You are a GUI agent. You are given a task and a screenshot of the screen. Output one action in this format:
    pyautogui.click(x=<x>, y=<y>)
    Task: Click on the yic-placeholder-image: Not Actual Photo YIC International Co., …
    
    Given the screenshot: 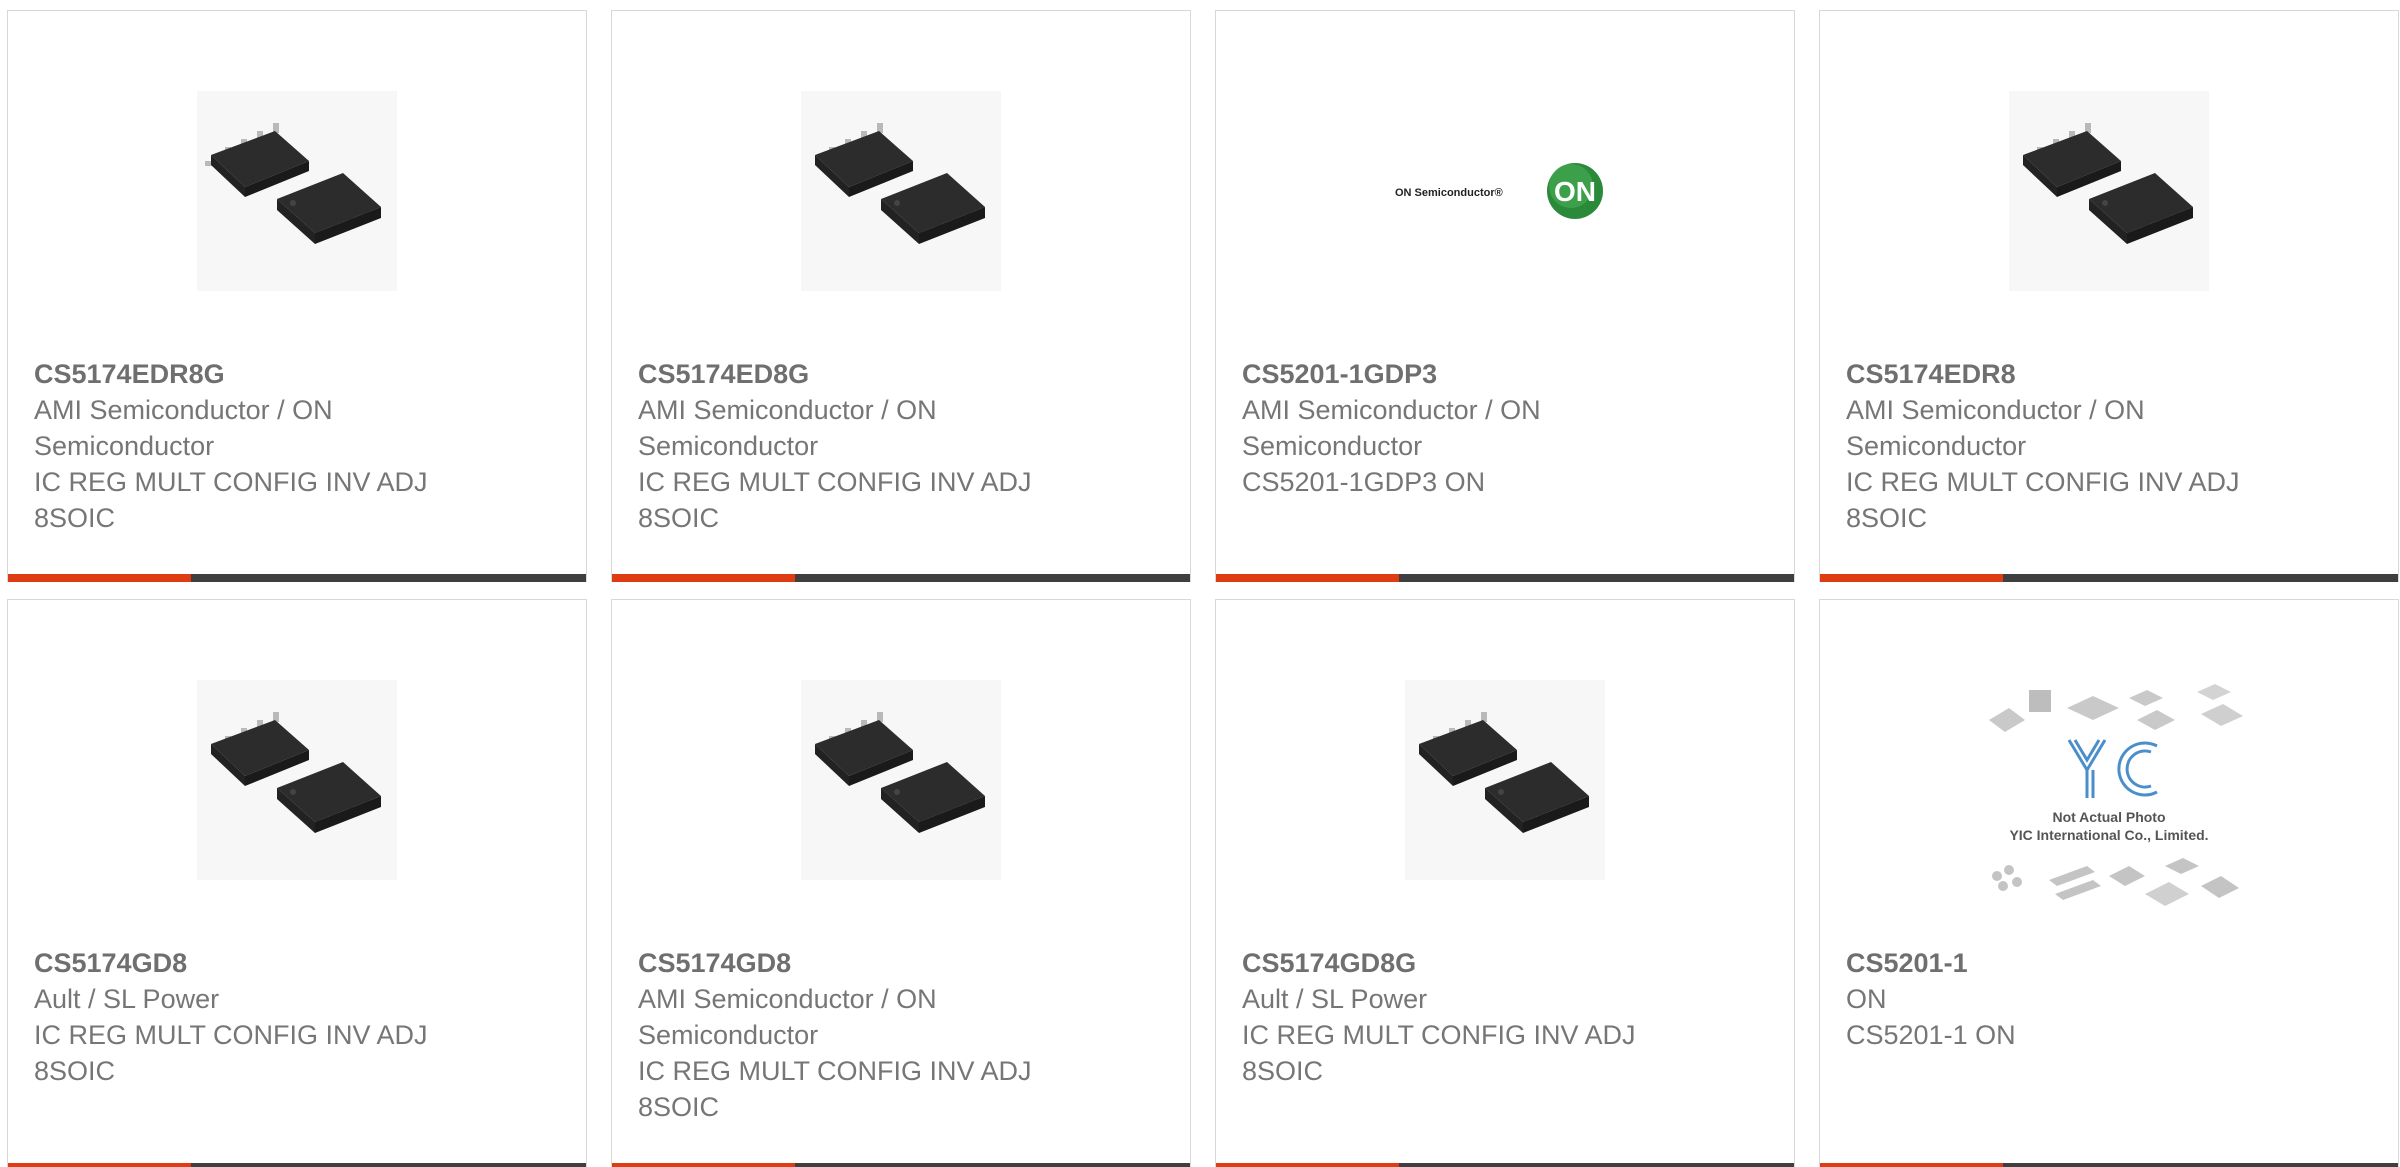 What is the action you would take?
    pyautogui.click(x=2116, y=795)
    